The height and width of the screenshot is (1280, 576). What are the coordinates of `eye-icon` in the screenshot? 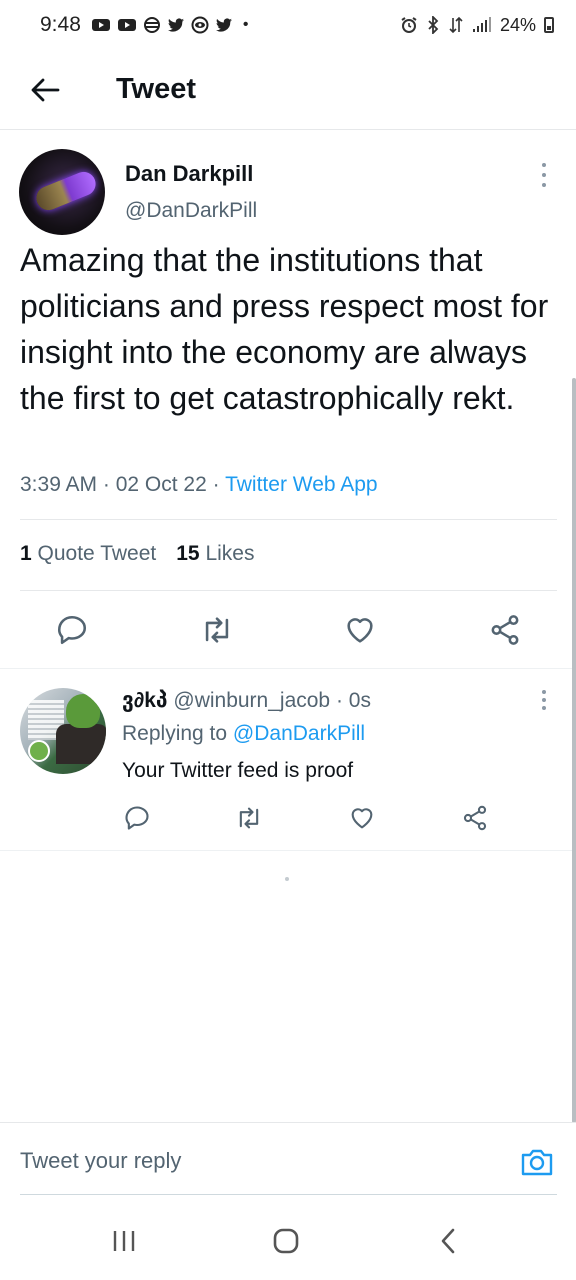 It's located at (200, 25).